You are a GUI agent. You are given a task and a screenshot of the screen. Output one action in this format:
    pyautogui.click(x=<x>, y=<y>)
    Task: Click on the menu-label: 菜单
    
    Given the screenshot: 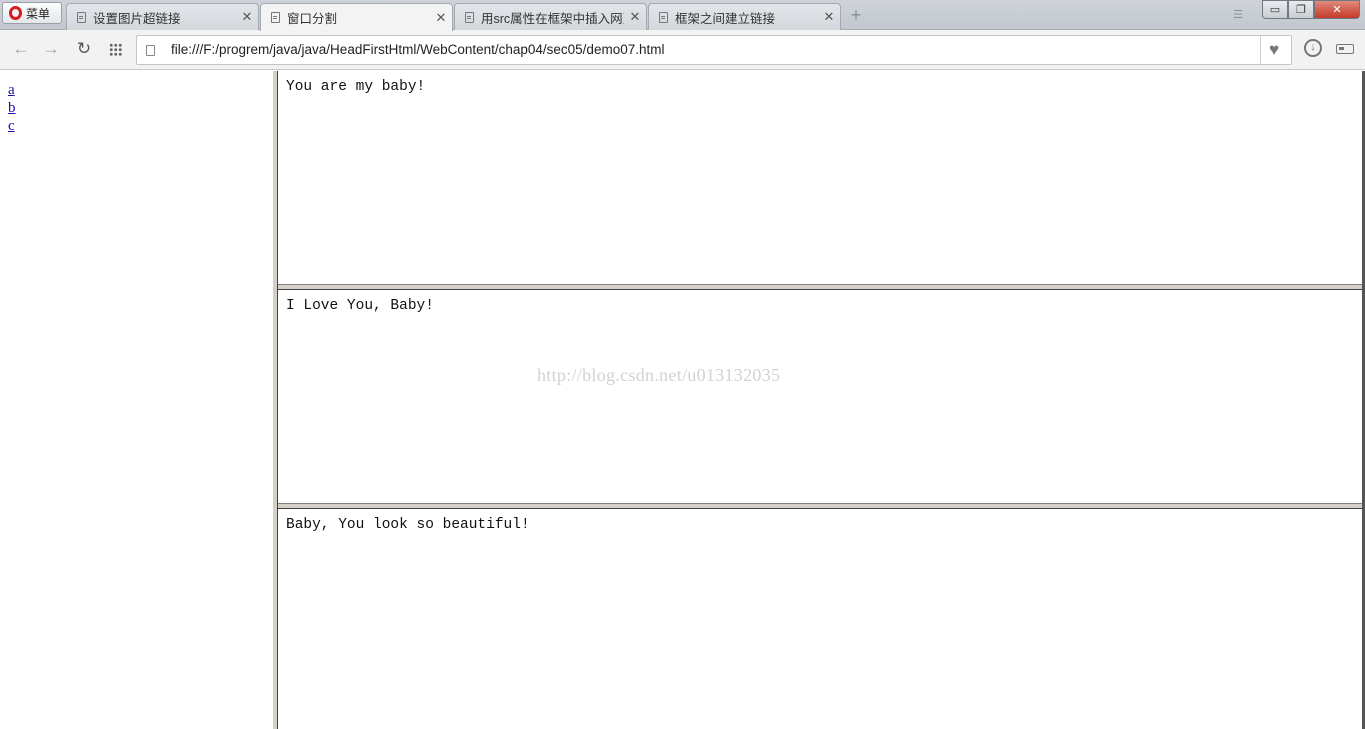 What is the action you would take?
    pyautogui.click(x=38, y=13)
    